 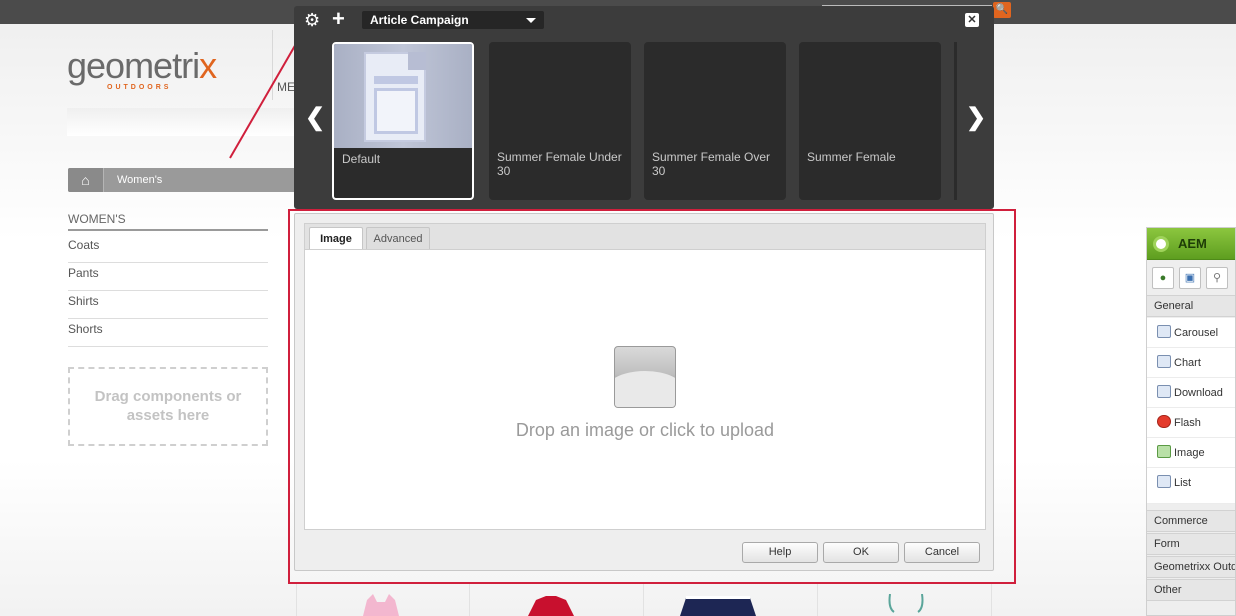 I want to click on component-label: List, so click(x=1183, y=483).